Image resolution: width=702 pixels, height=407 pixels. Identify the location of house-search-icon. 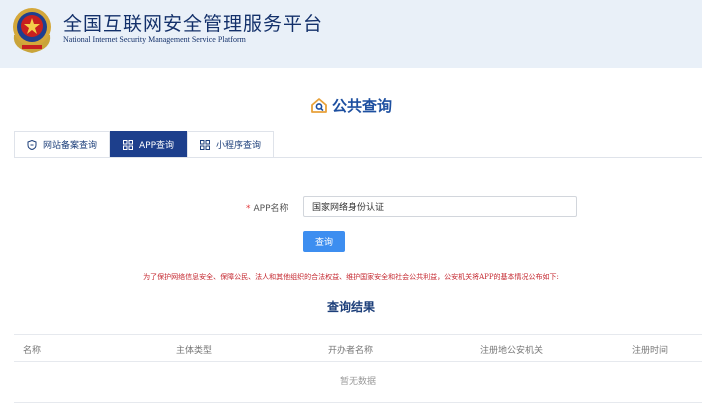
(319, 105).